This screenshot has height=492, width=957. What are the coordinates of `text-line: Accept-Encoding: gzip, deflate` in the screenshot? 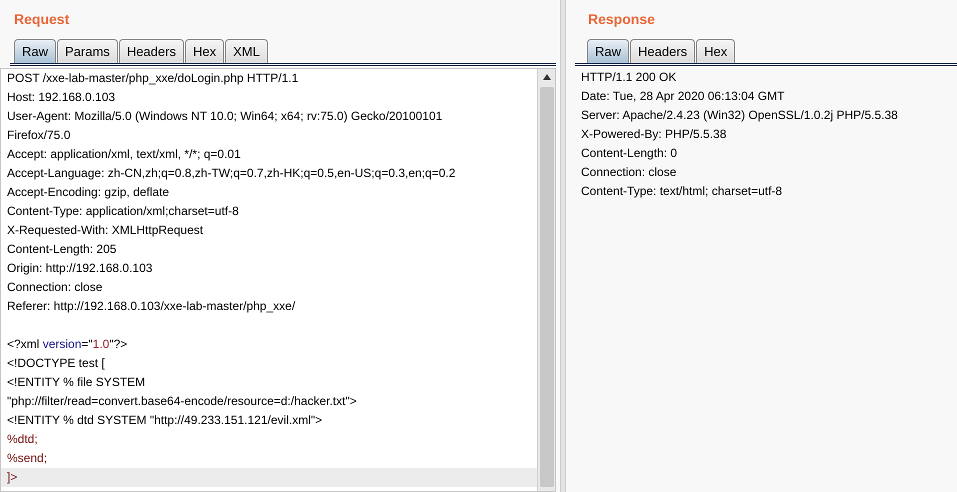 It's located at (88, 192).